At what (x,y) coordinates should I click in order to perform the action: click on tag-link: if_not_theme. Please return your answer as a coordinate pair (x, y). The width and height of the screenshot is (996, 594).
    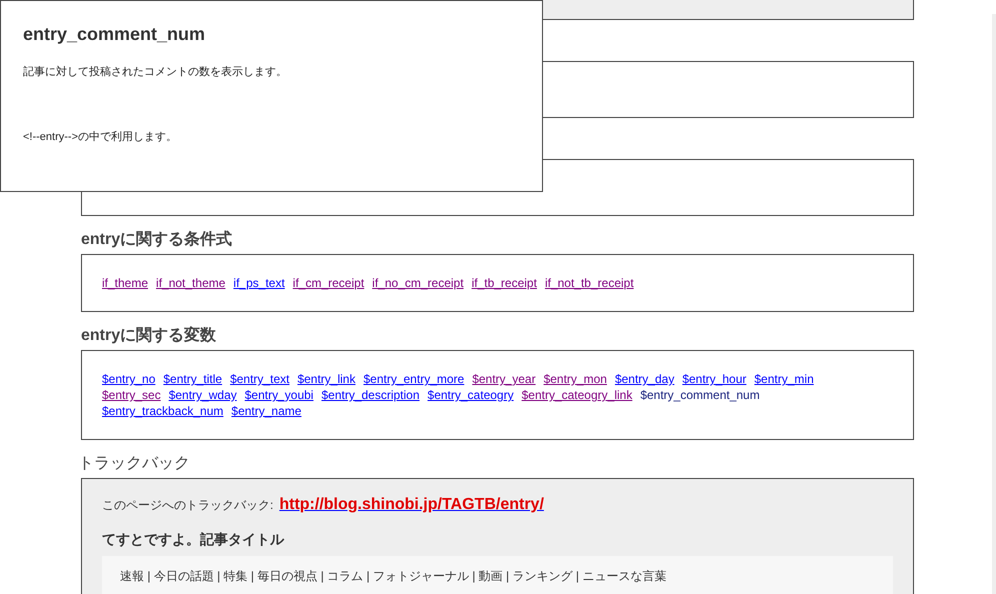
    Looking at the image, I should click on (191, 283).